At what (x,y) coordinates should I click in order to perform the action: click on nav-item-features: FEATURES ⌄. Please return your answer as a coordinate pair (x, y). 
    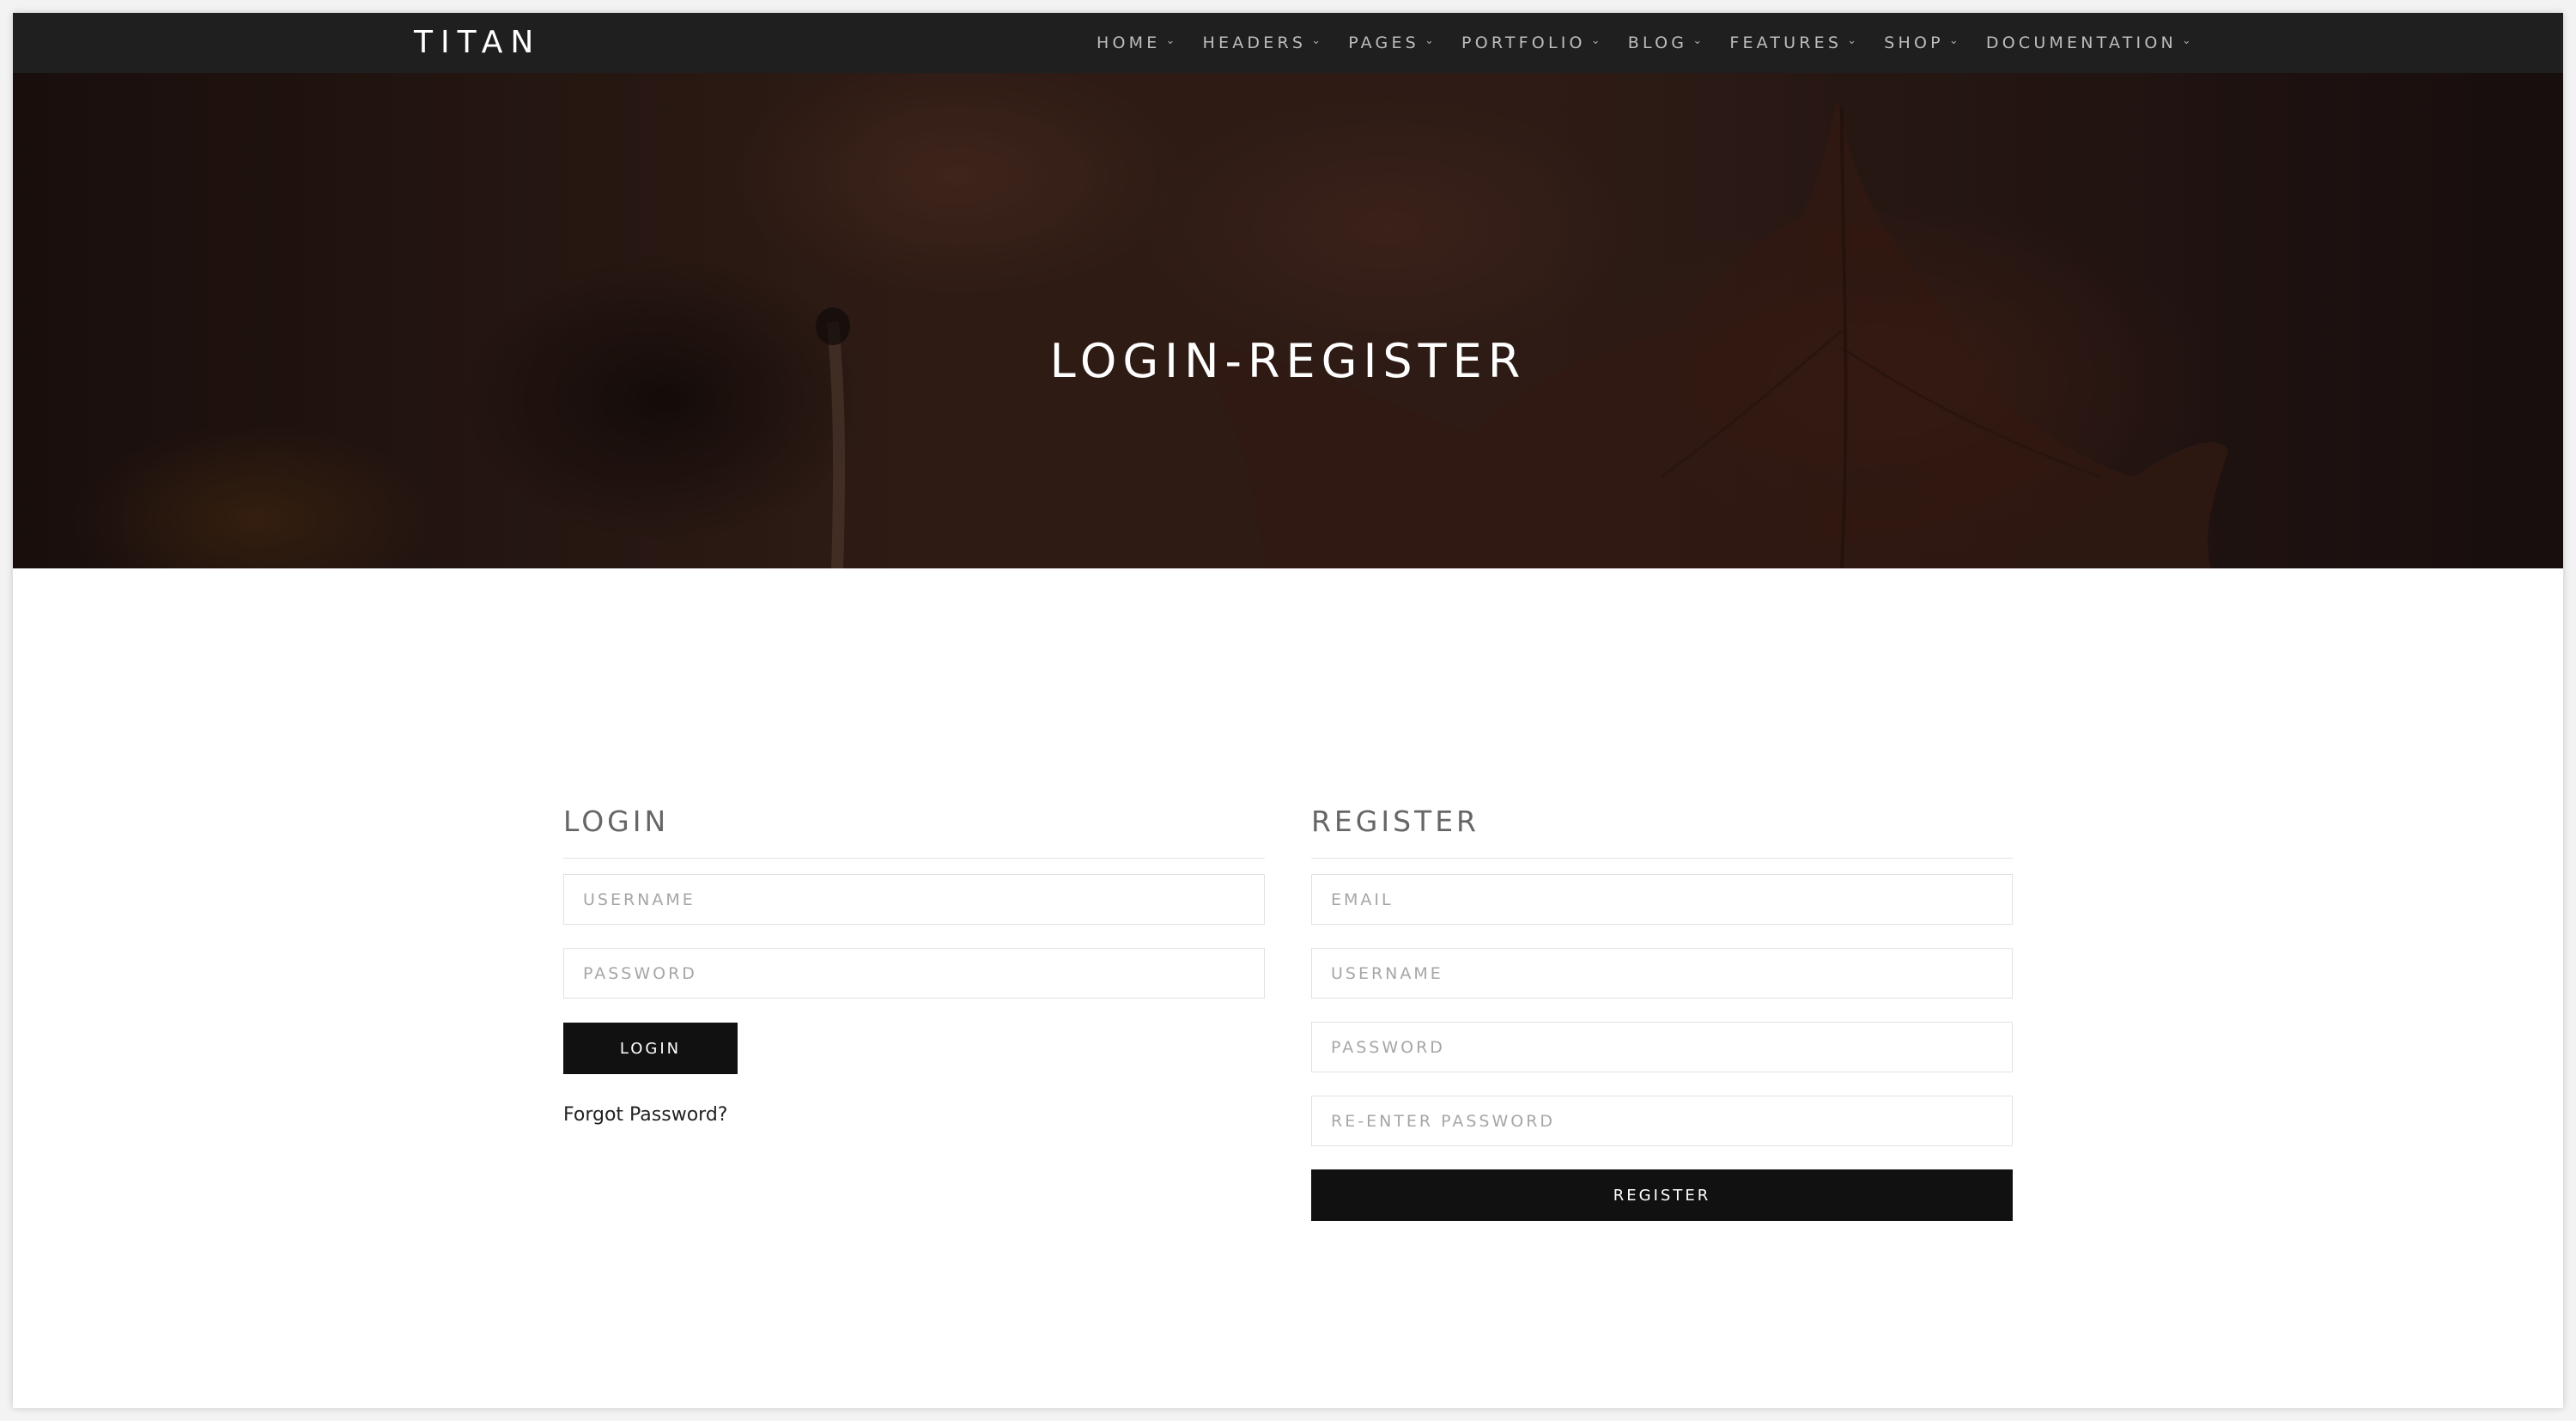
    Looking at the image, I should click on (1794, 43).